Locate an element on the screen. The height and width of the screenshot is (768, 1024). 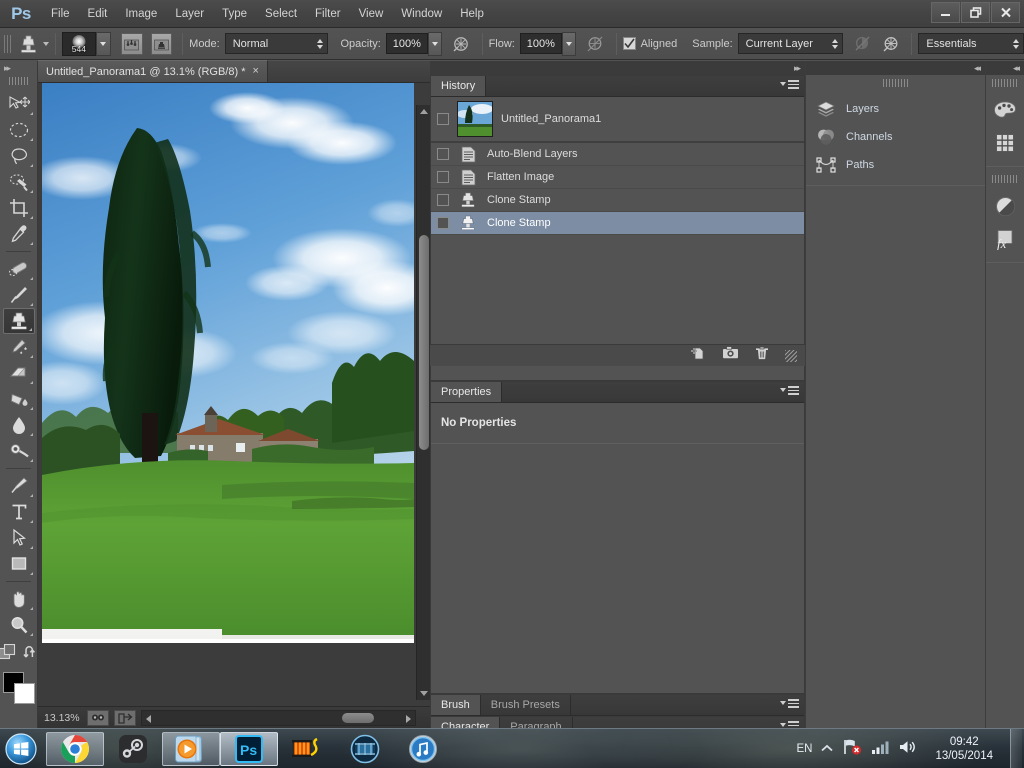
clock: 09:42 13/05/2014 is located at coordinates (964, 749).